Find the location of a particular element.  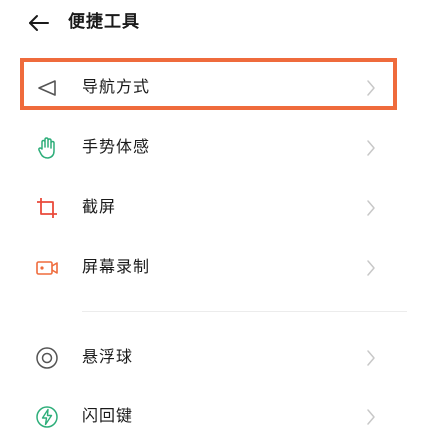

hand-gesture-icon is located at coordinates (46, 148).